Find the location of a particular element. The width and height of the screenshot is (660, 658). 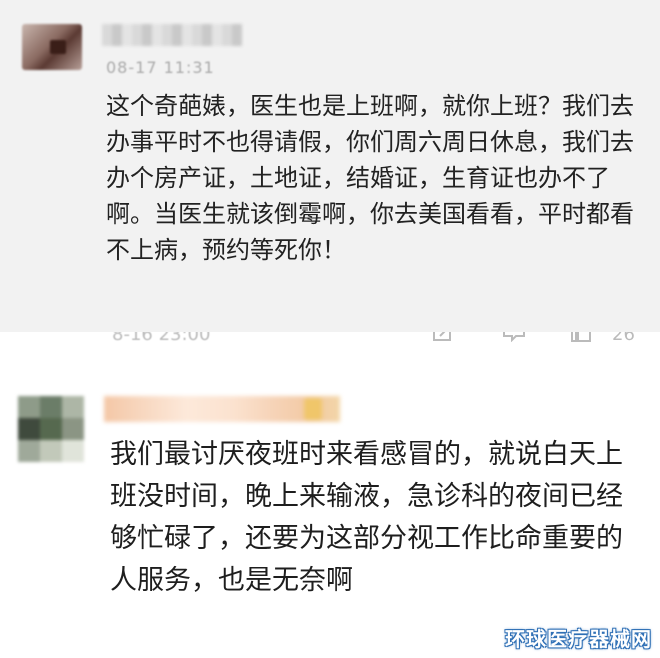

meta-timestamp: 8-16 23:00 is located at coordinates (161, 338).